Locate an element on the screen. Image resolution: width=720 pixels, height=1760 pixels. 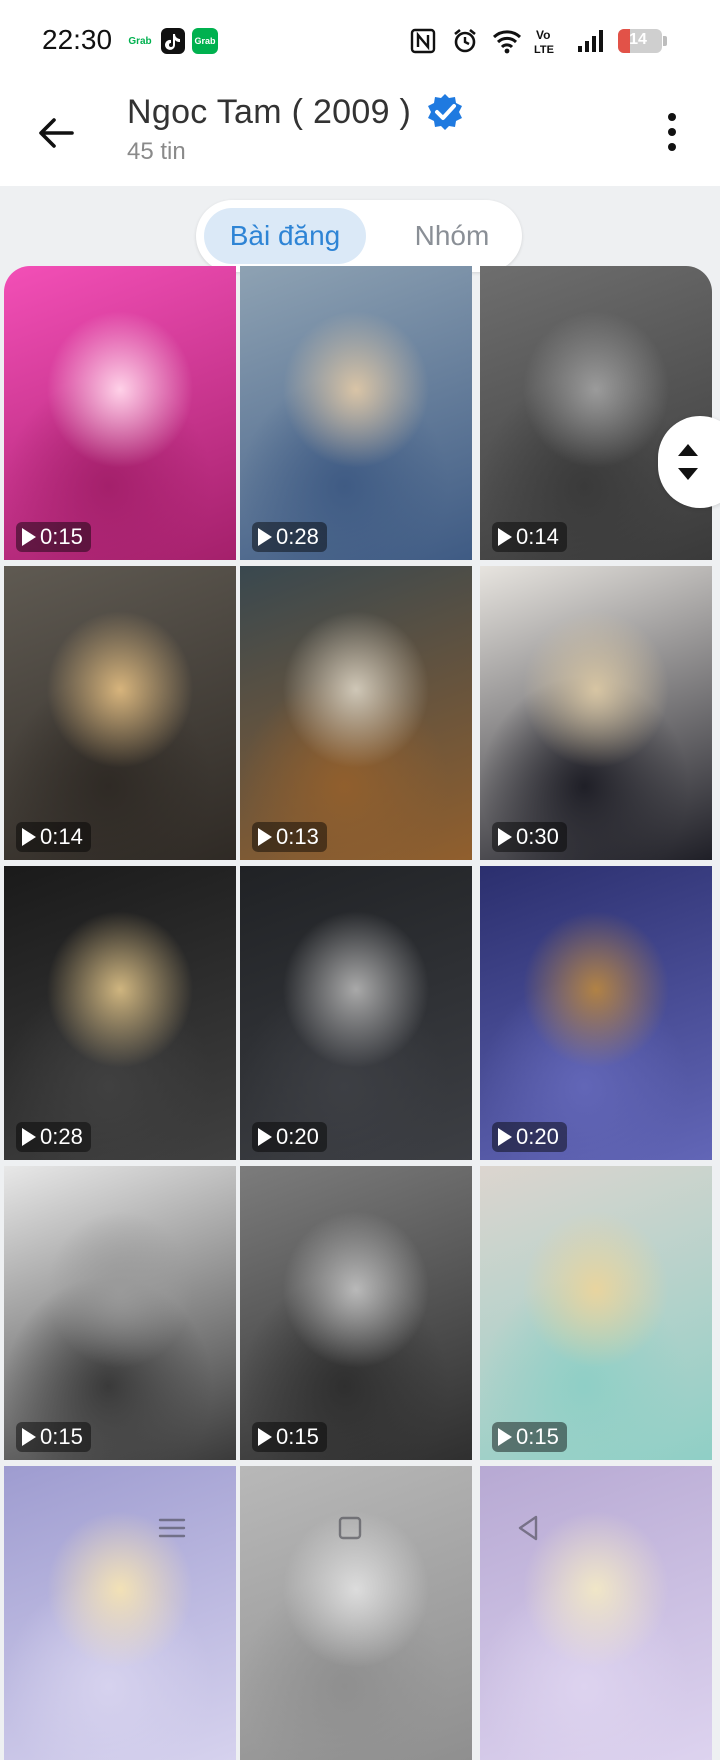
menu-nav-icon is located at coordinates (172, 1528).